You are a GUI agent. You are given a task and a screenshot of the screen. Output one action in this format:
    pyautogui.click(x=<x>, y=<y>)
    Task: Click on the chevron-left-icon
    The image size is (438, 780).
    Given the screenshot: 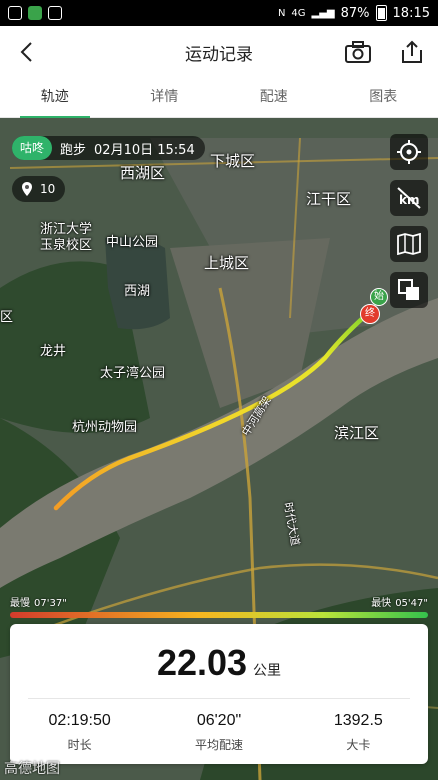 What is the action you would take?
    pyautogui.click(x=26, y=52)
    